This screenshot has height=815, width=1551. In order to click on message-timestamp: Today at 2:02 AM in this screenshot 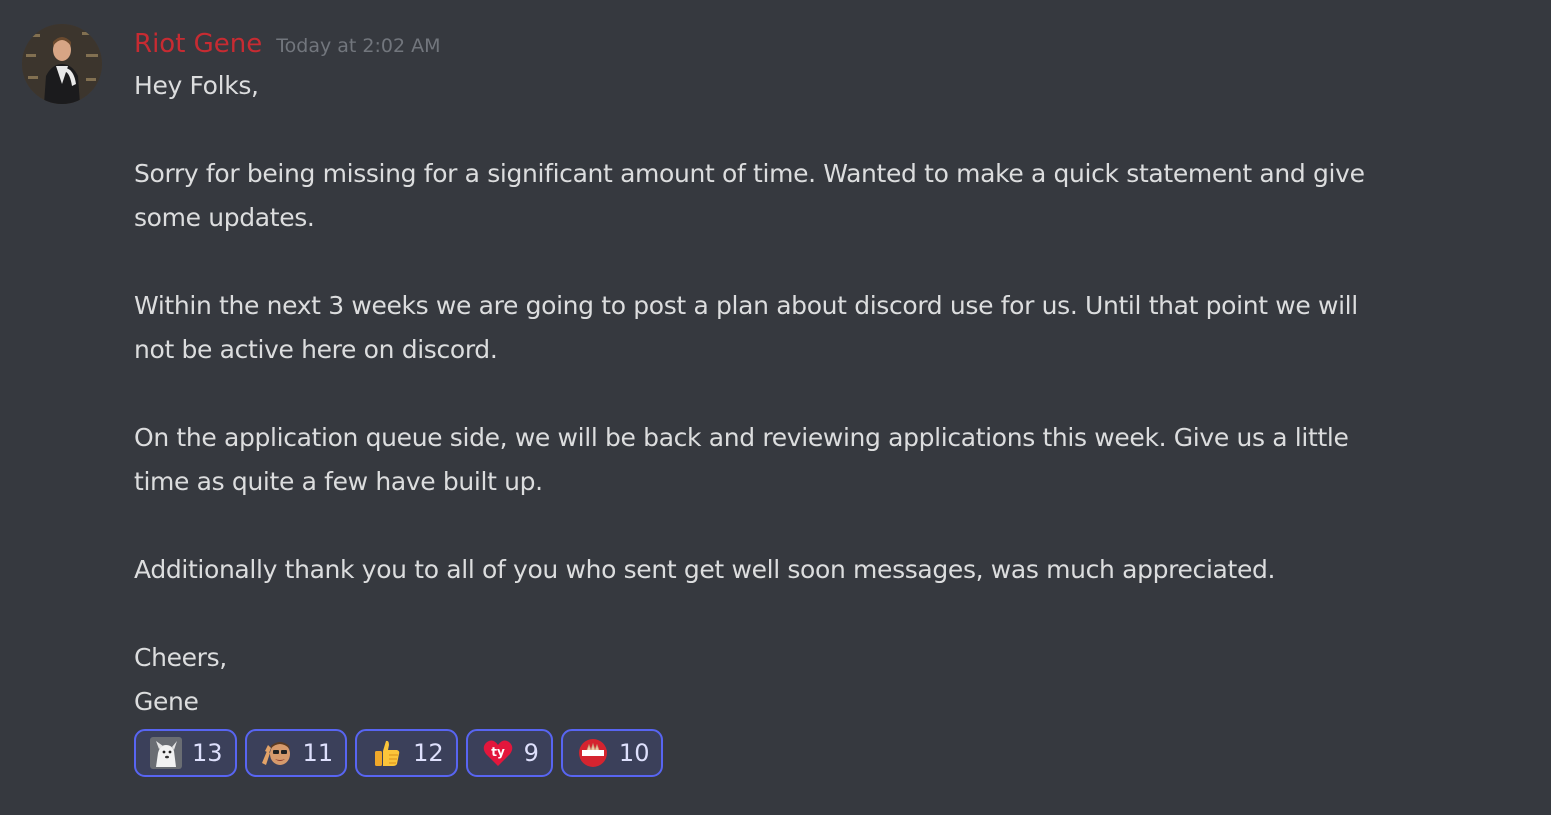, I will do `click(358, 46)`.